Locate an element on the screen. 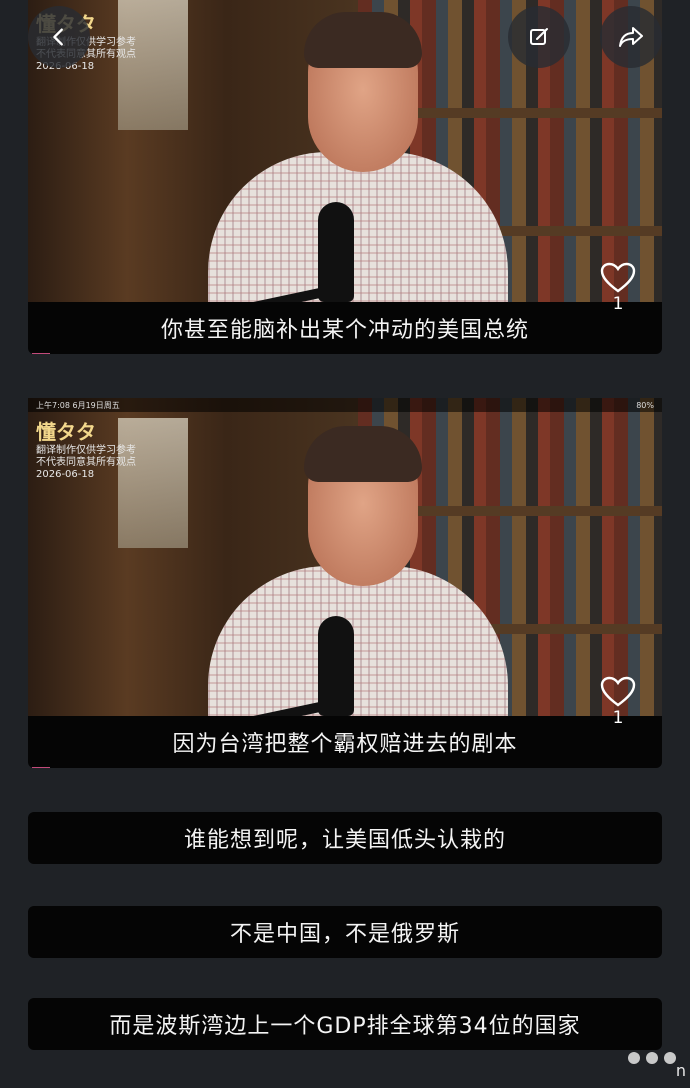 Image resolution: width=690 pixels, height=1088 pixels. status-battery: 80% is located at coordinates (645, 405).